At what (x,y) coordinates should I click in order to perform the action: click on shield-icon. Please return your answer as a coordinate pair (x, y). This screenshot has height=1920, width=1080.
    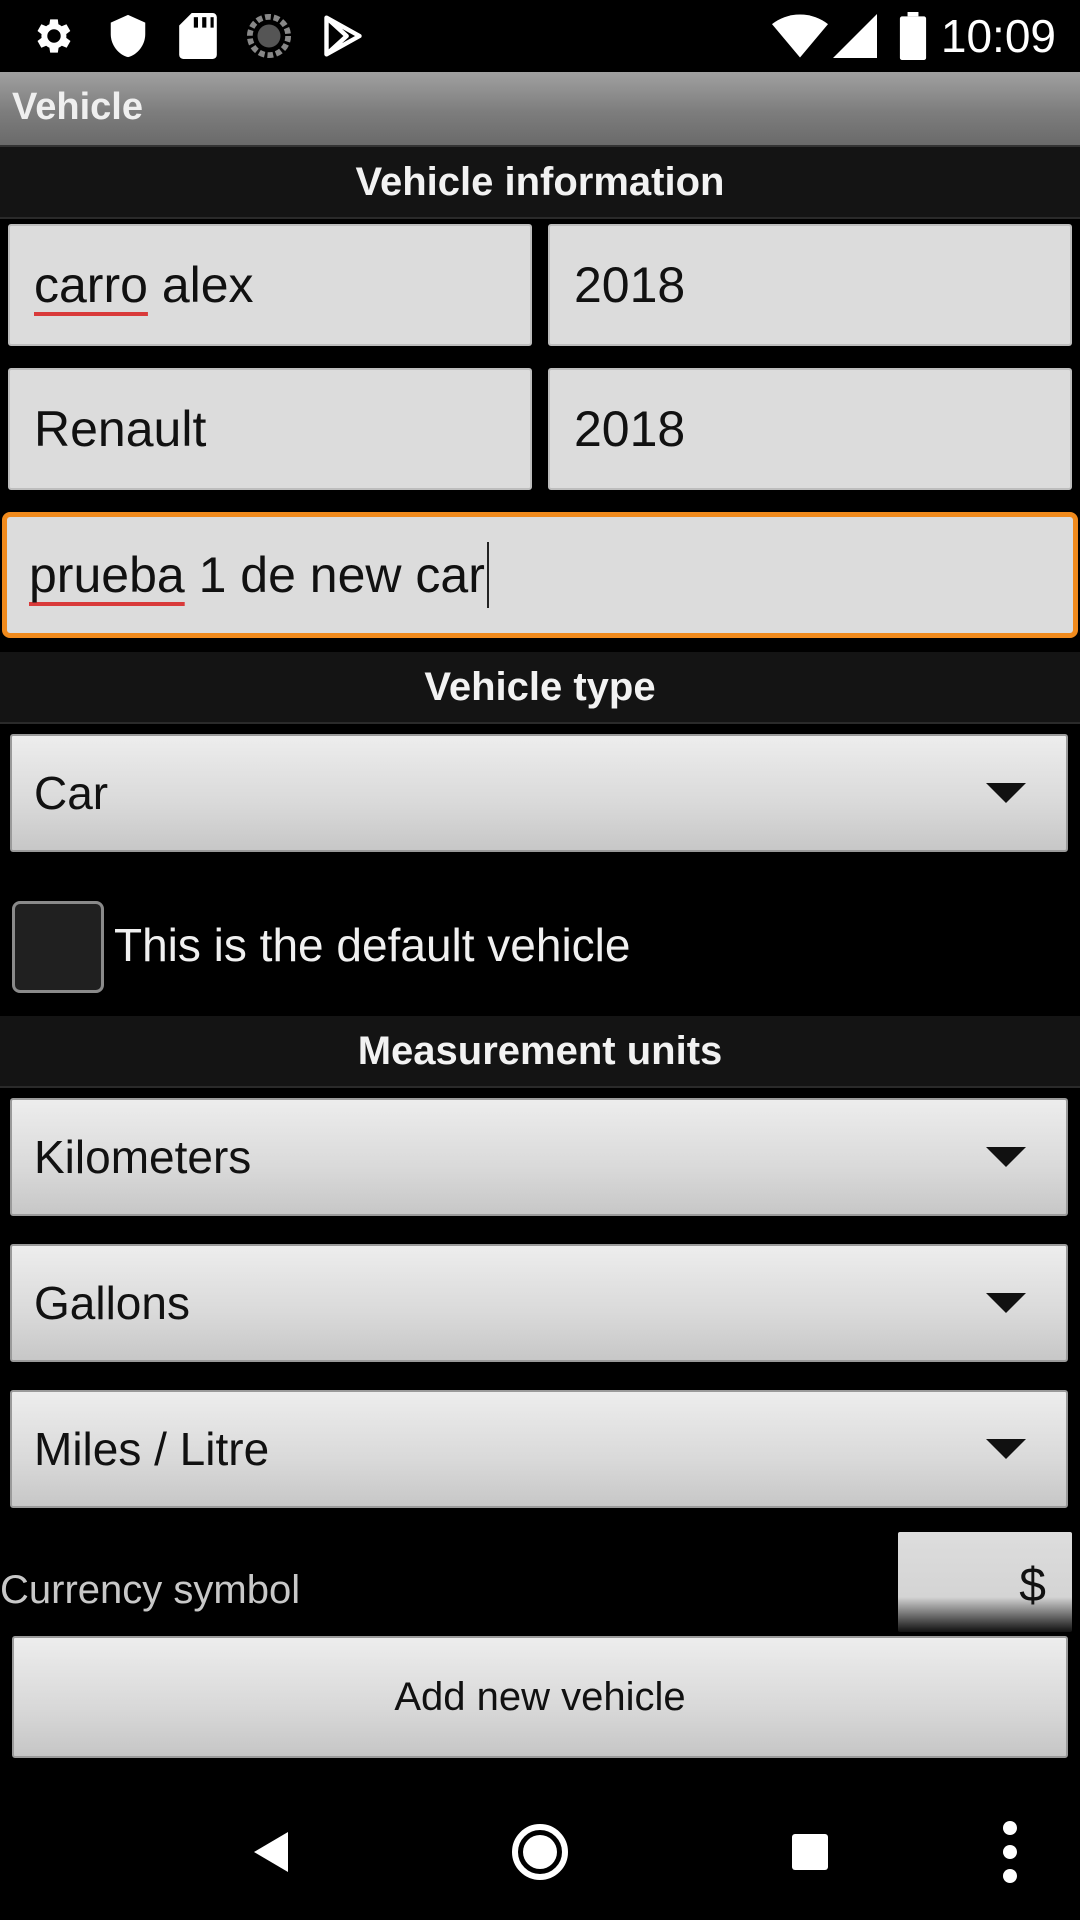
    Looking at the image, I should click on (128, 36).